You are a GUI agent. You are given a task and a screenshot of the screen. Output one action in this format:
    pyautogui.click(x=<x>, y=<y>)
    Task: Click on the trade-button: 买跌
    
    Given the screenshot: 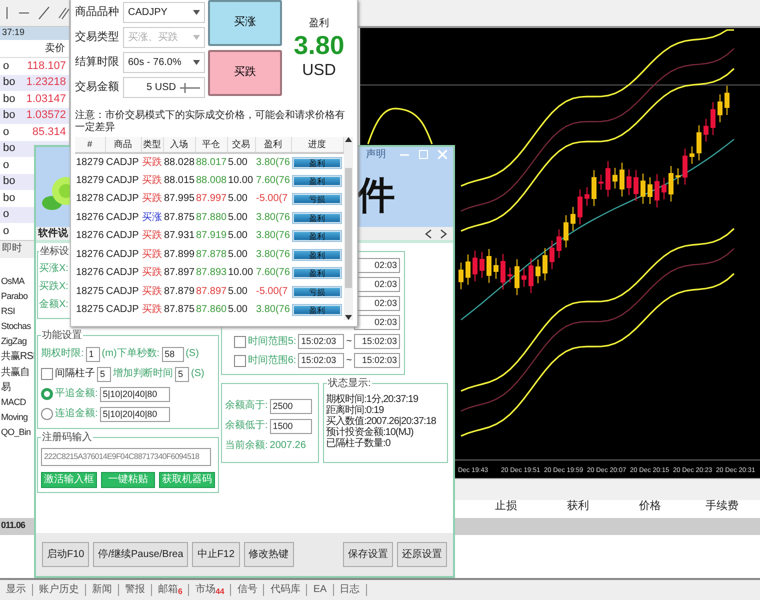 What is the action you would take?
    pyautogui.click(x=245, y=73)
    